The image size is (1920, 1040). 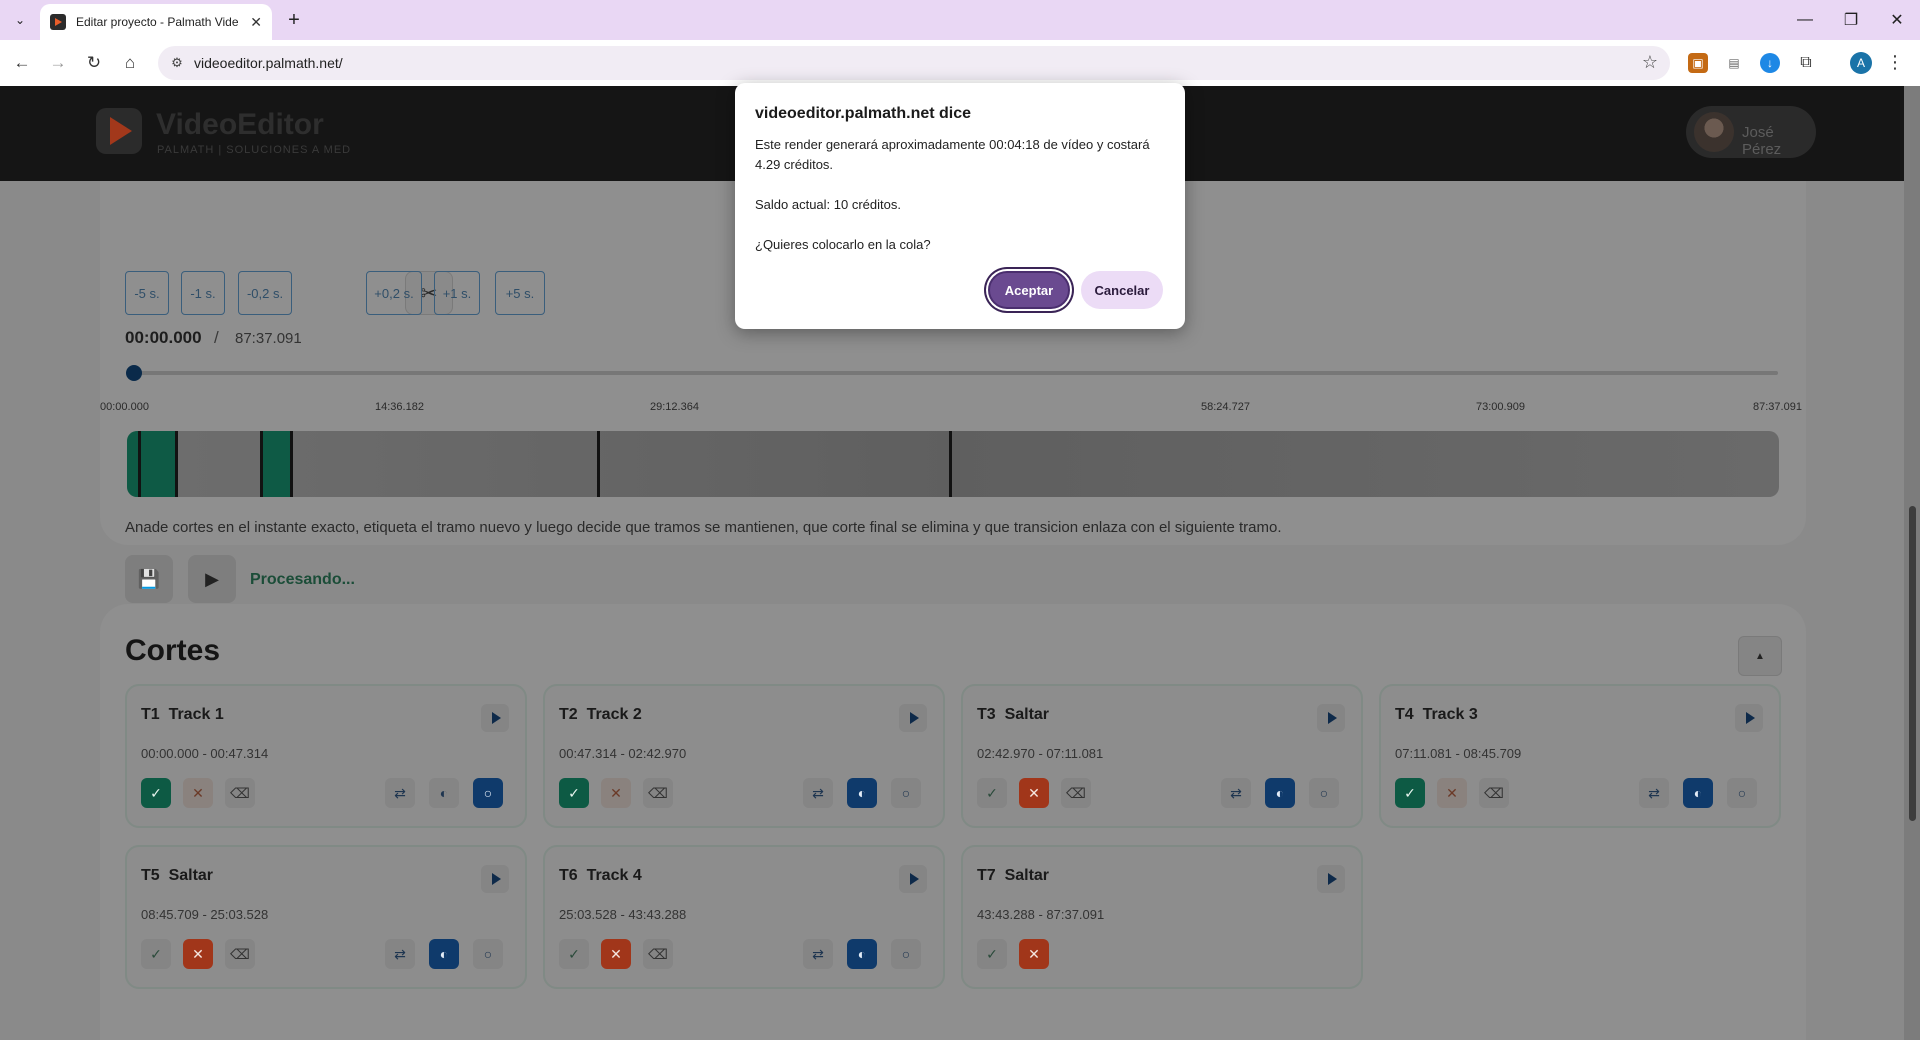 I want to click on profile-avatar: A, so click(x=1861, y=63).